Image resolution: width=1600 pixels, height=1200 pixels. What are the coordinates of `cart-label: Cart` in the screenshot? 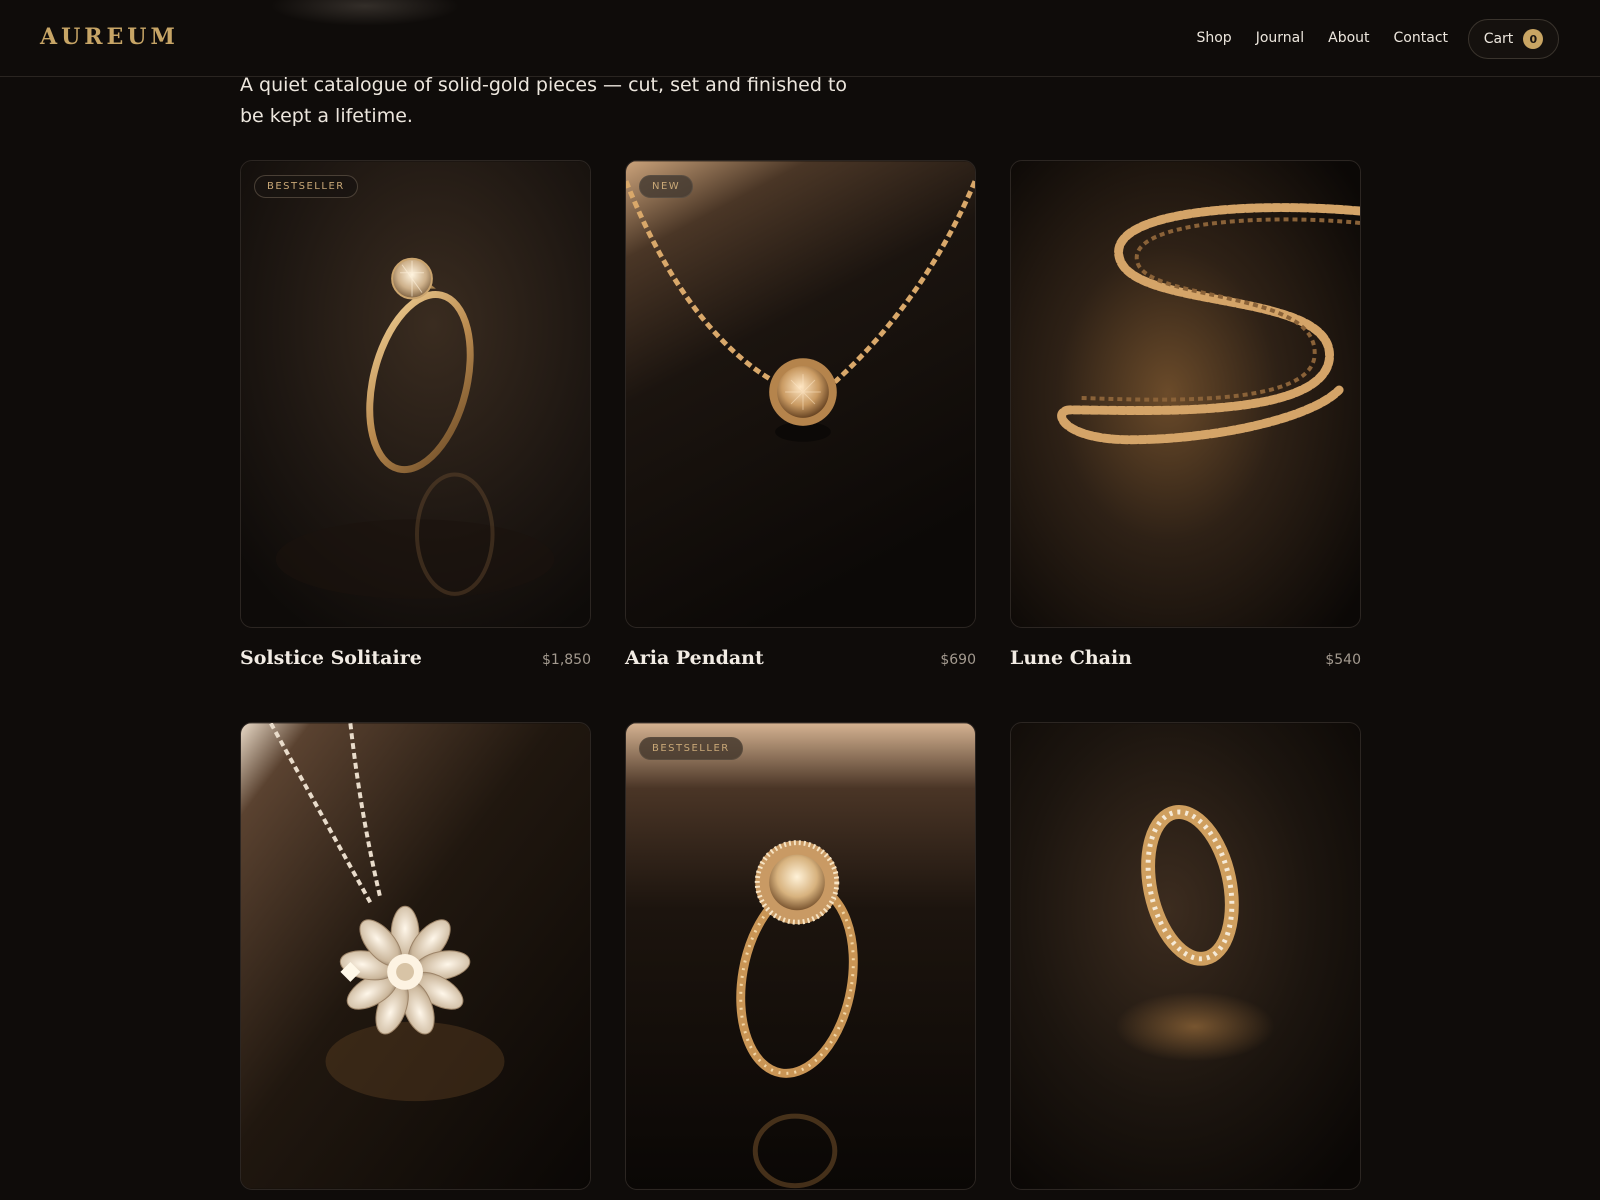 It's located at (1498, 39).